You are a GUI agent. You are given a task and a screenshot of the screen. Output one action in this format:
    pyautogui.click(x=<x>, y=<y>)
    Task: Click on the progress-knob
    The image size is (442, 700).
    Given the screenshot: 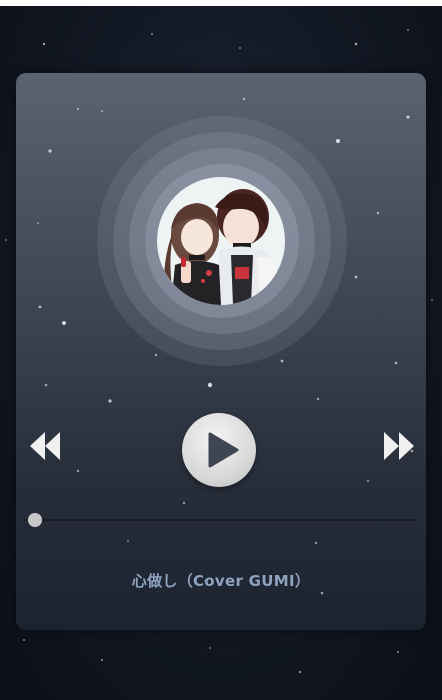 What is the action you would take?
    pyautogui.click(x=35, y=520)
    